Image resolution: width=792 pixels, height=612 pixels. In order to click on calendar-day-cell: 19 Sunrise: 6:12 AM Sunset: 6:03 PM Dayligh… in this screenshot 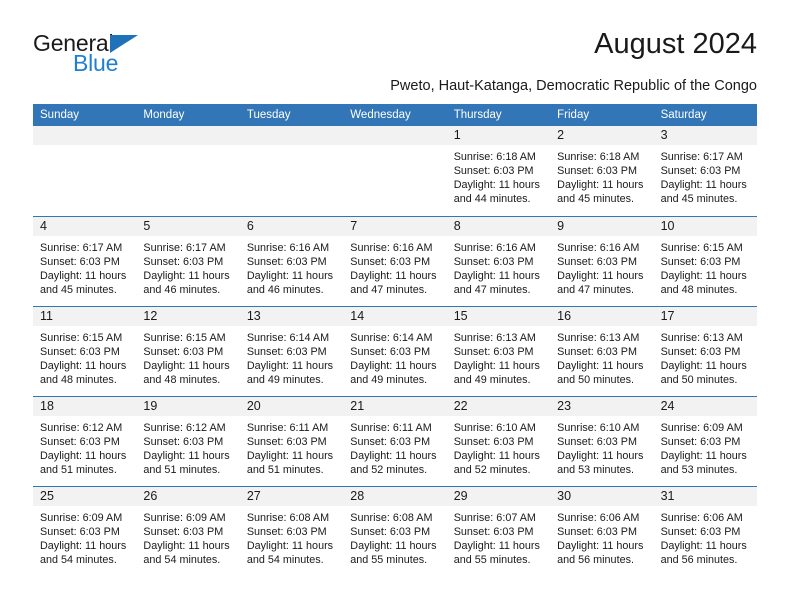, I will do `click(188, 441)`.